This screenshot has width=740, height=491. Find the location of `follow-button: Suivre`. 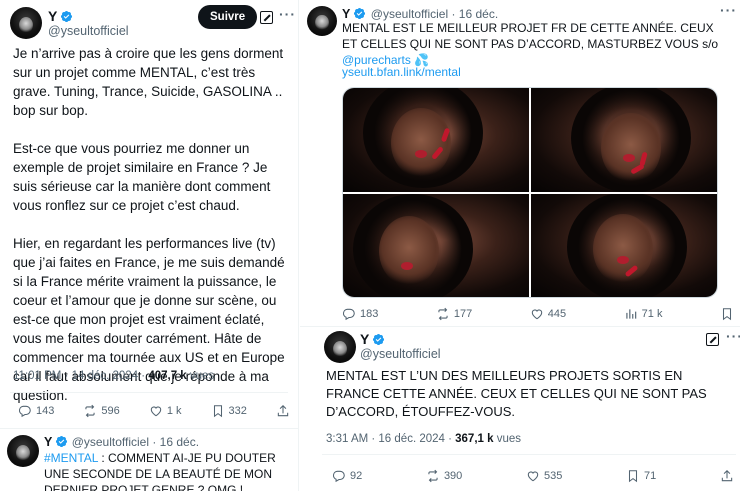

follow-button: Suivre is located at coordinates (228, 17).